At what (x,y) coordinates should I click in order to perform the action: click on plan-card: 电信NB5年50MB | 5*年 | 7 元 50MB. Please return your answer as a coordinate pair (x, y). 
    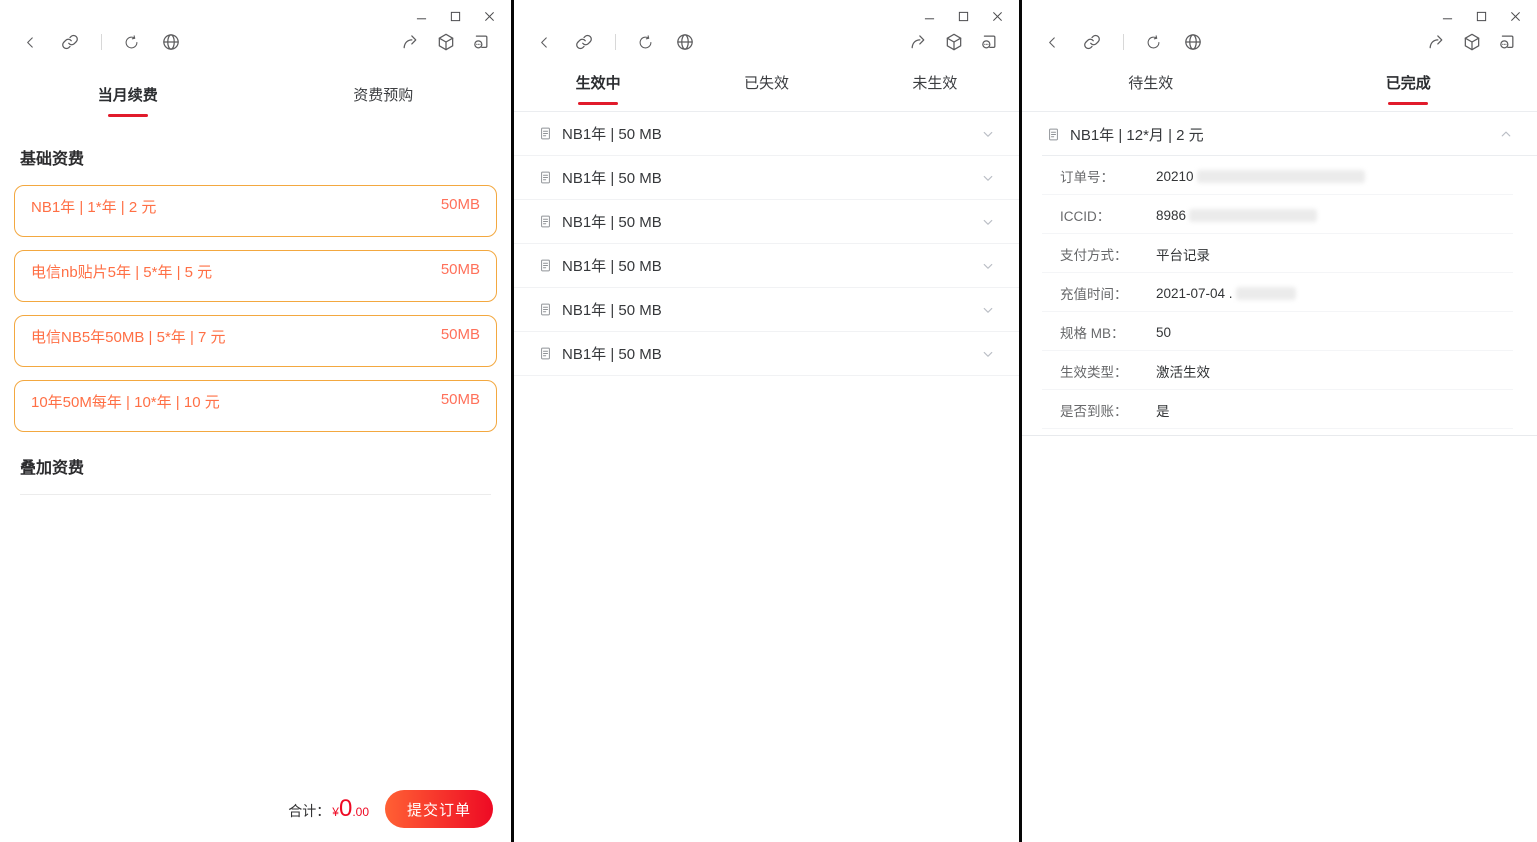
    Looking at the image, I should click on (255, 341).